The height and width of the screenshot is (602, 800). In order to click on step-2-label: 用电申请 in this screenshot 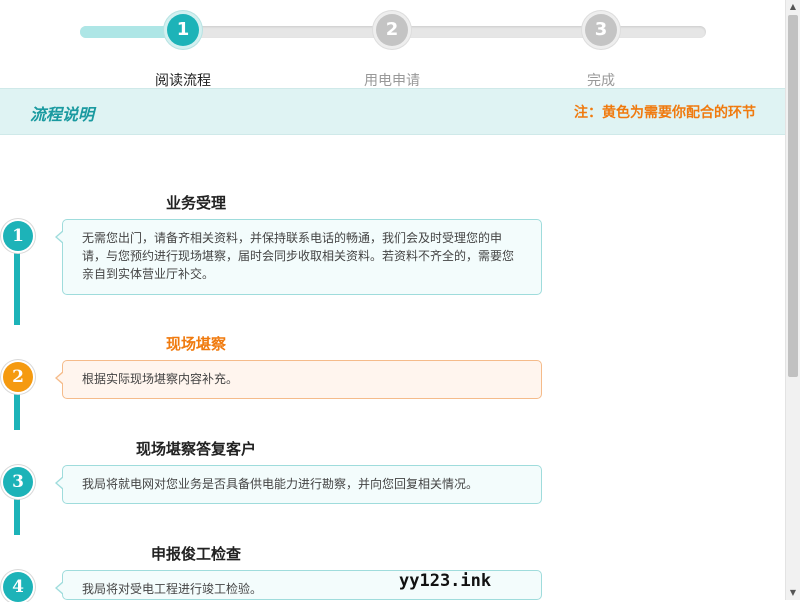, I will do `click(392, 81)`.